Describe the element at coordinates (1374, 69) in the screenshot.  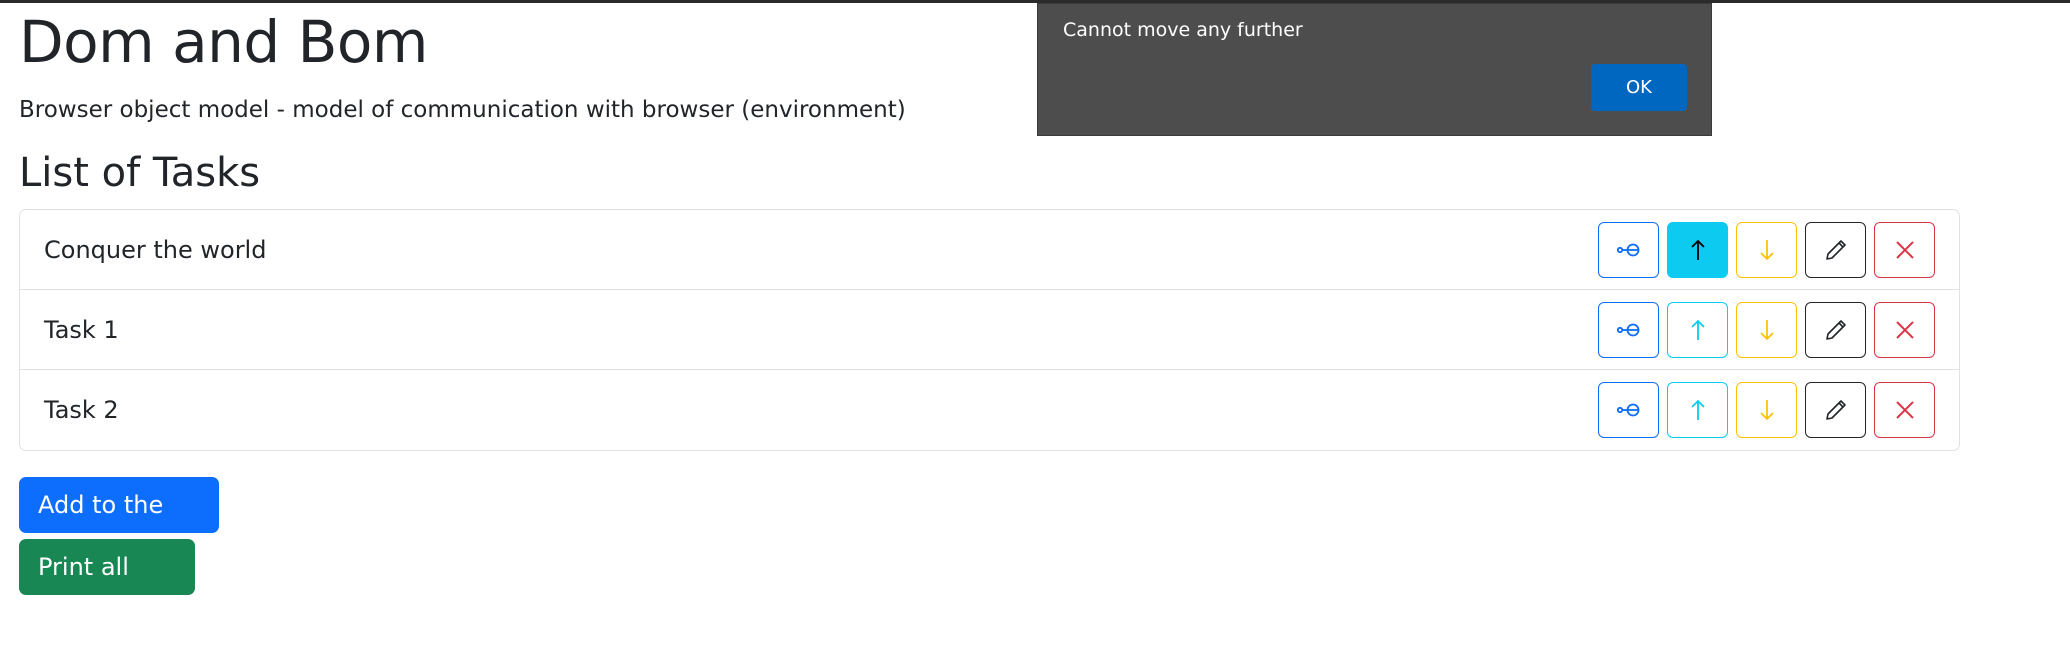
I see `alert-dialog: Cannot move any further OK` at that location.